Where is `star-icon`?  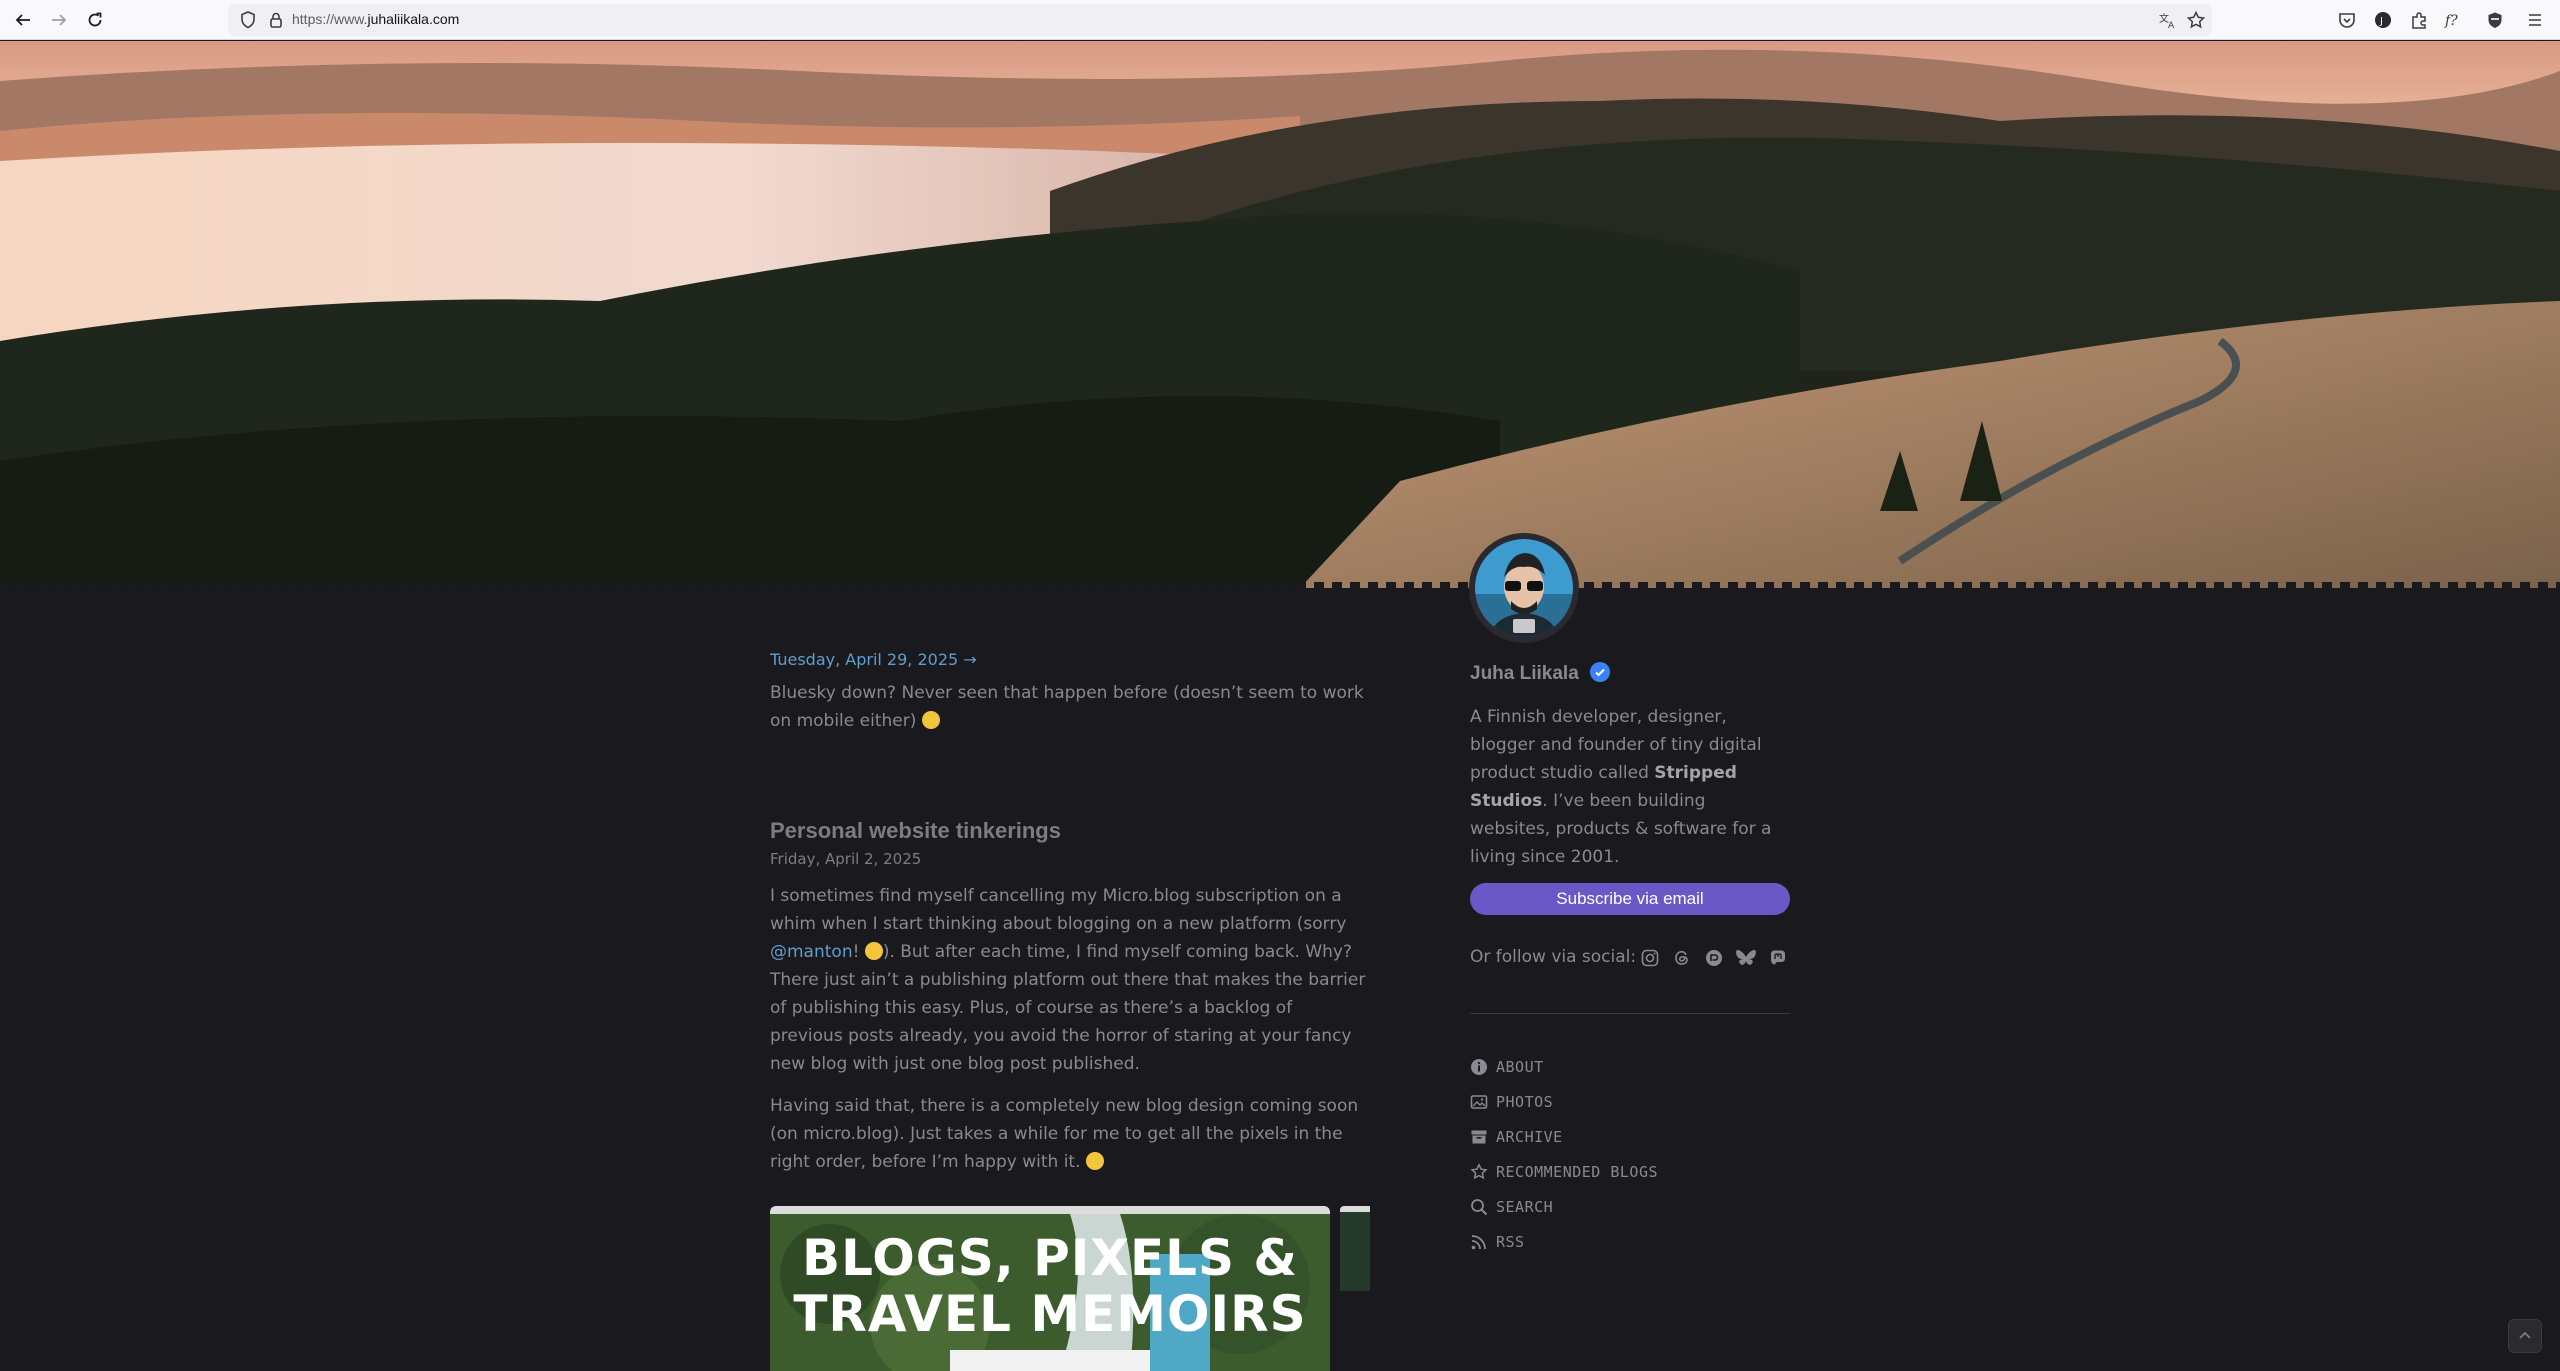
star-icon is located at coordinates (1479, 1171).